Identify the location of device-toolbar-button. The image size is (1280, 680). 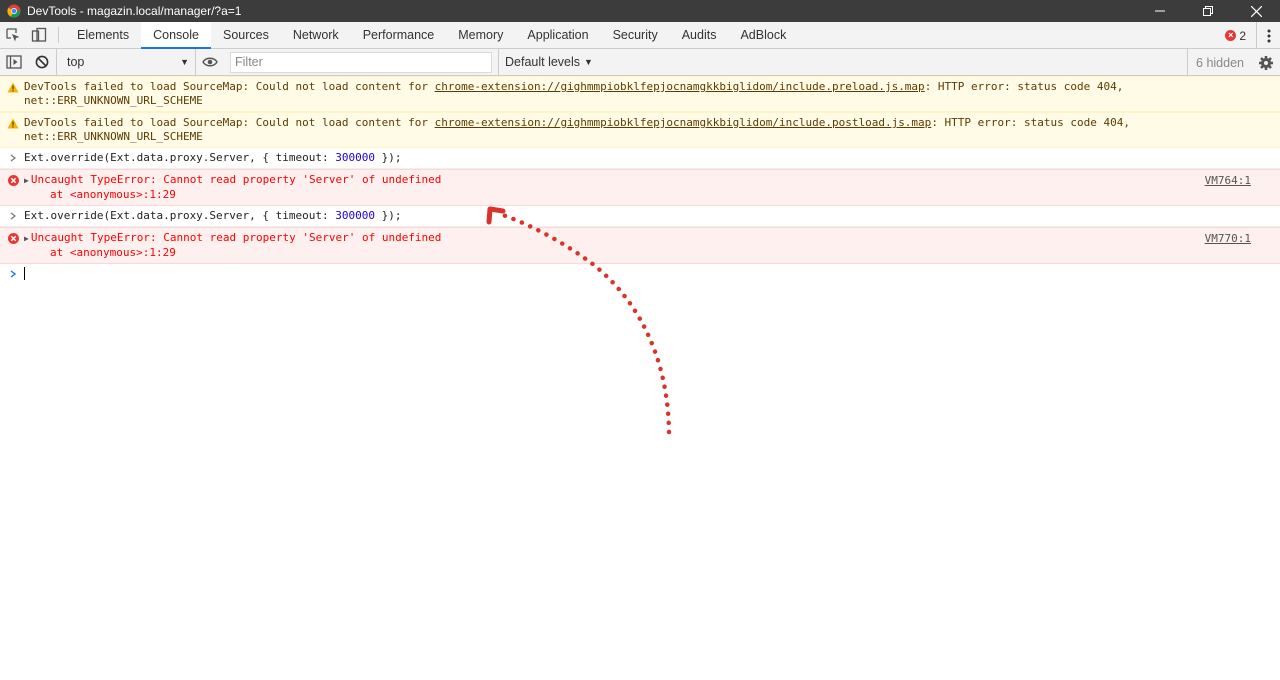
(39, 35).